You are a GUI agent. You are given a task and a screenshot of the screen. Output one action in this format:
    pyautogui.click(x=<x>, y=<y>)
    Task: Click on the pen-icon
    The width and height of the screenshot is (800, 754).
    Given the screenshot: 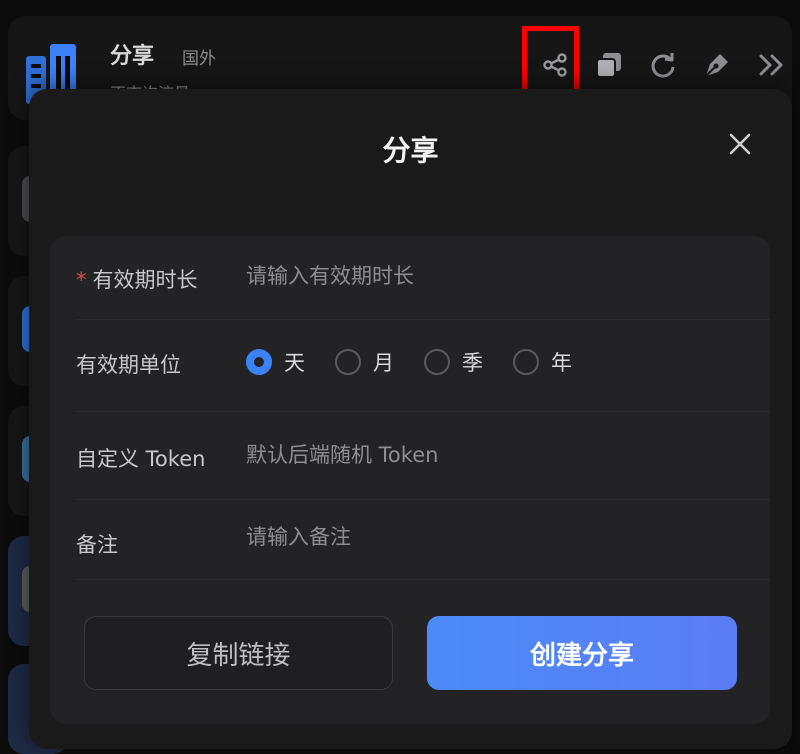 What is the action you would take?
    pyautogui.click(x=717, y=65)
    